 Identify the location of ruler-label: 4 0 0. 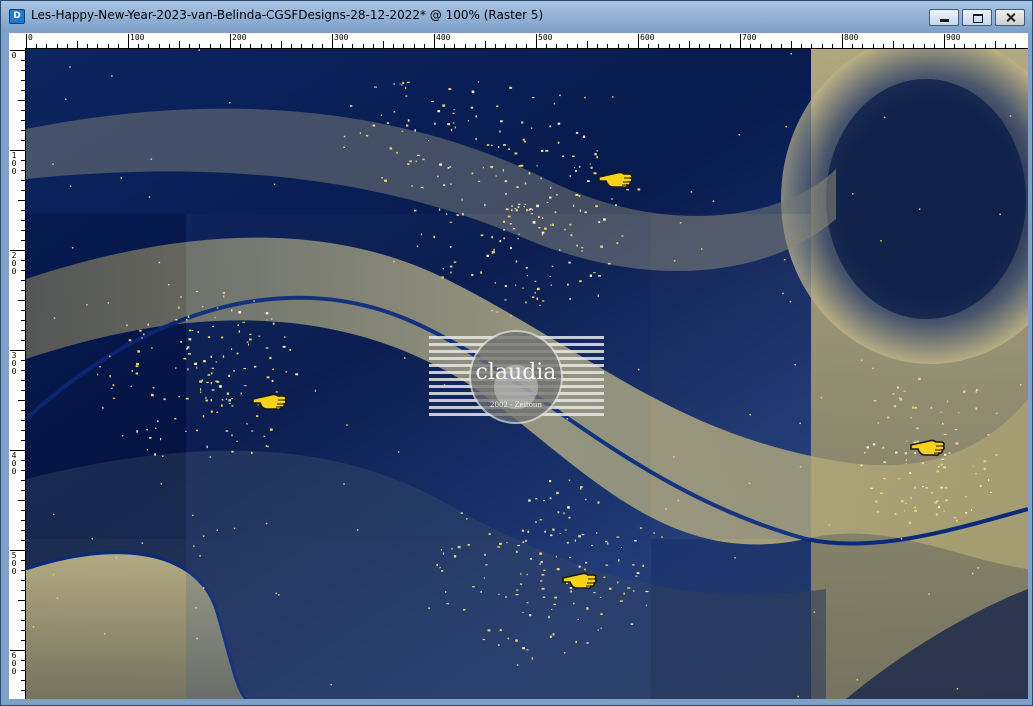
(14, 463).